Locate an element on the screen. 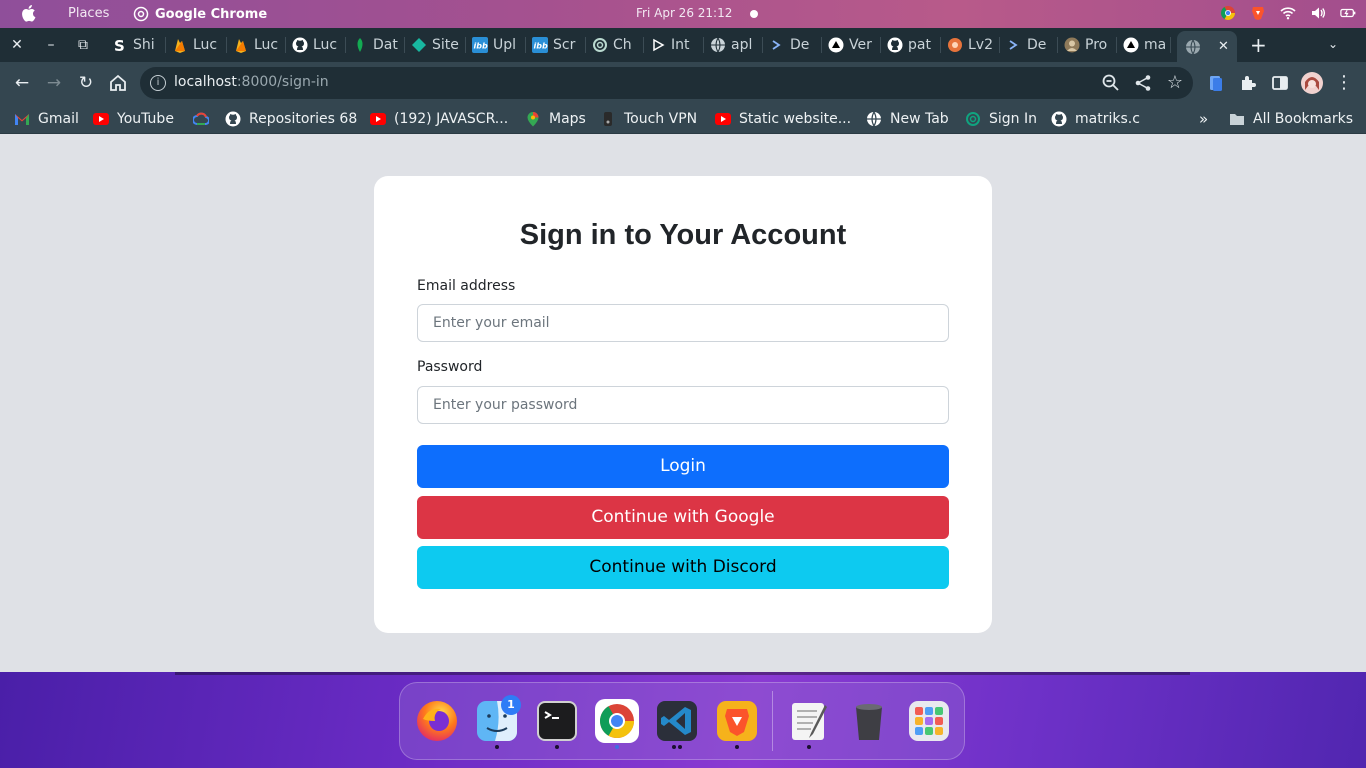 Image resolution: width=1366 pixels, height=768 pixels. home-icon is located at coordinates (118, 83).